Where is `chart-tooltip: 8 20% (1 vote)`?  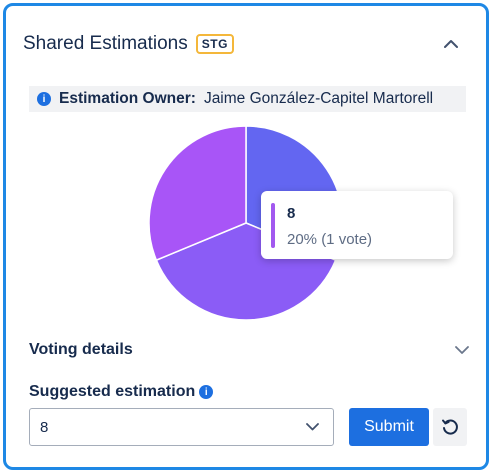 chart-tooltip: 8 20% (1 vote) is located at coordinates (357, 225).